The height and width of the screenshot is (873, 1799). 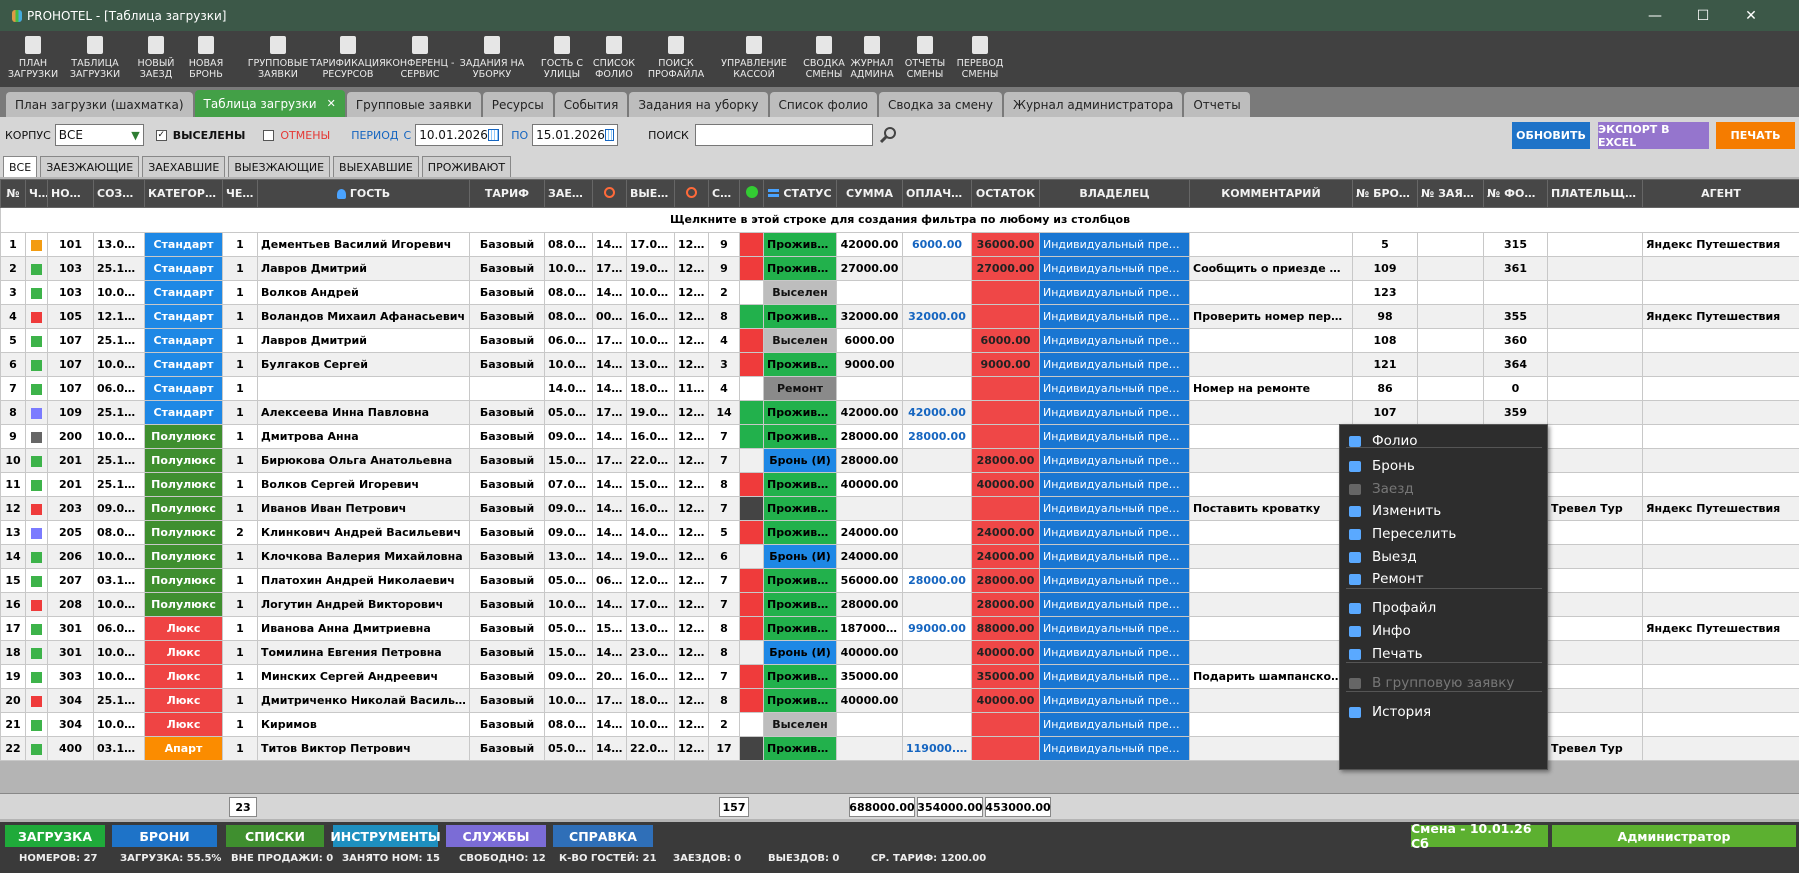 What do you see at coordinates (363, 724) in the screenshot?
I see `cell-guest: Киримов` at bounding box center [363, 724].